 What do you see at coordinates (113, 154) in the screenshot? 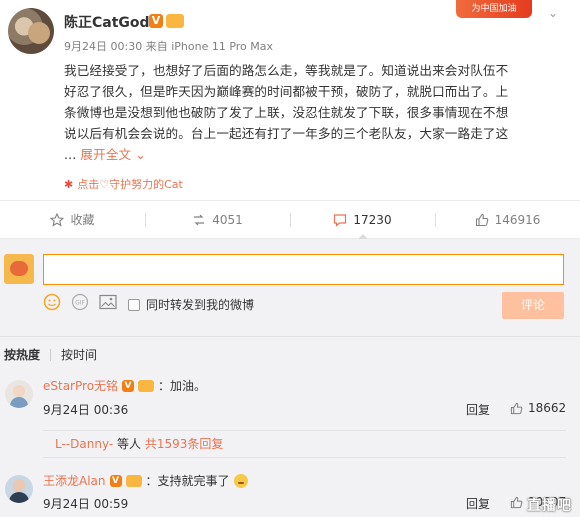
I see `expand-button: 展开全文 ⌄` at bounding box center [113, 154].